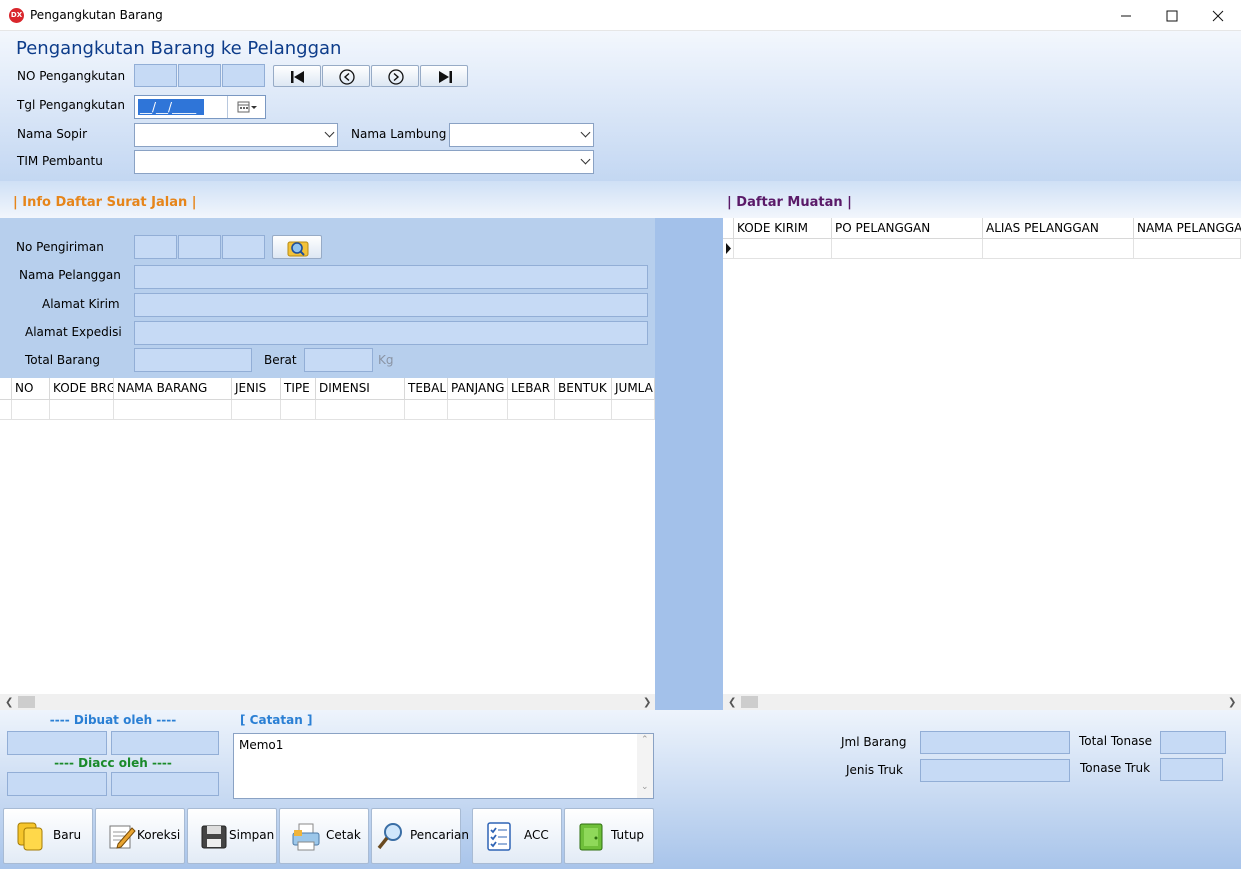 This screenshot has width=1241, height=869. Describe the element at coordinates (159, 835) in the screenshot. I see `koreksi-label: Koreksi` at that location.